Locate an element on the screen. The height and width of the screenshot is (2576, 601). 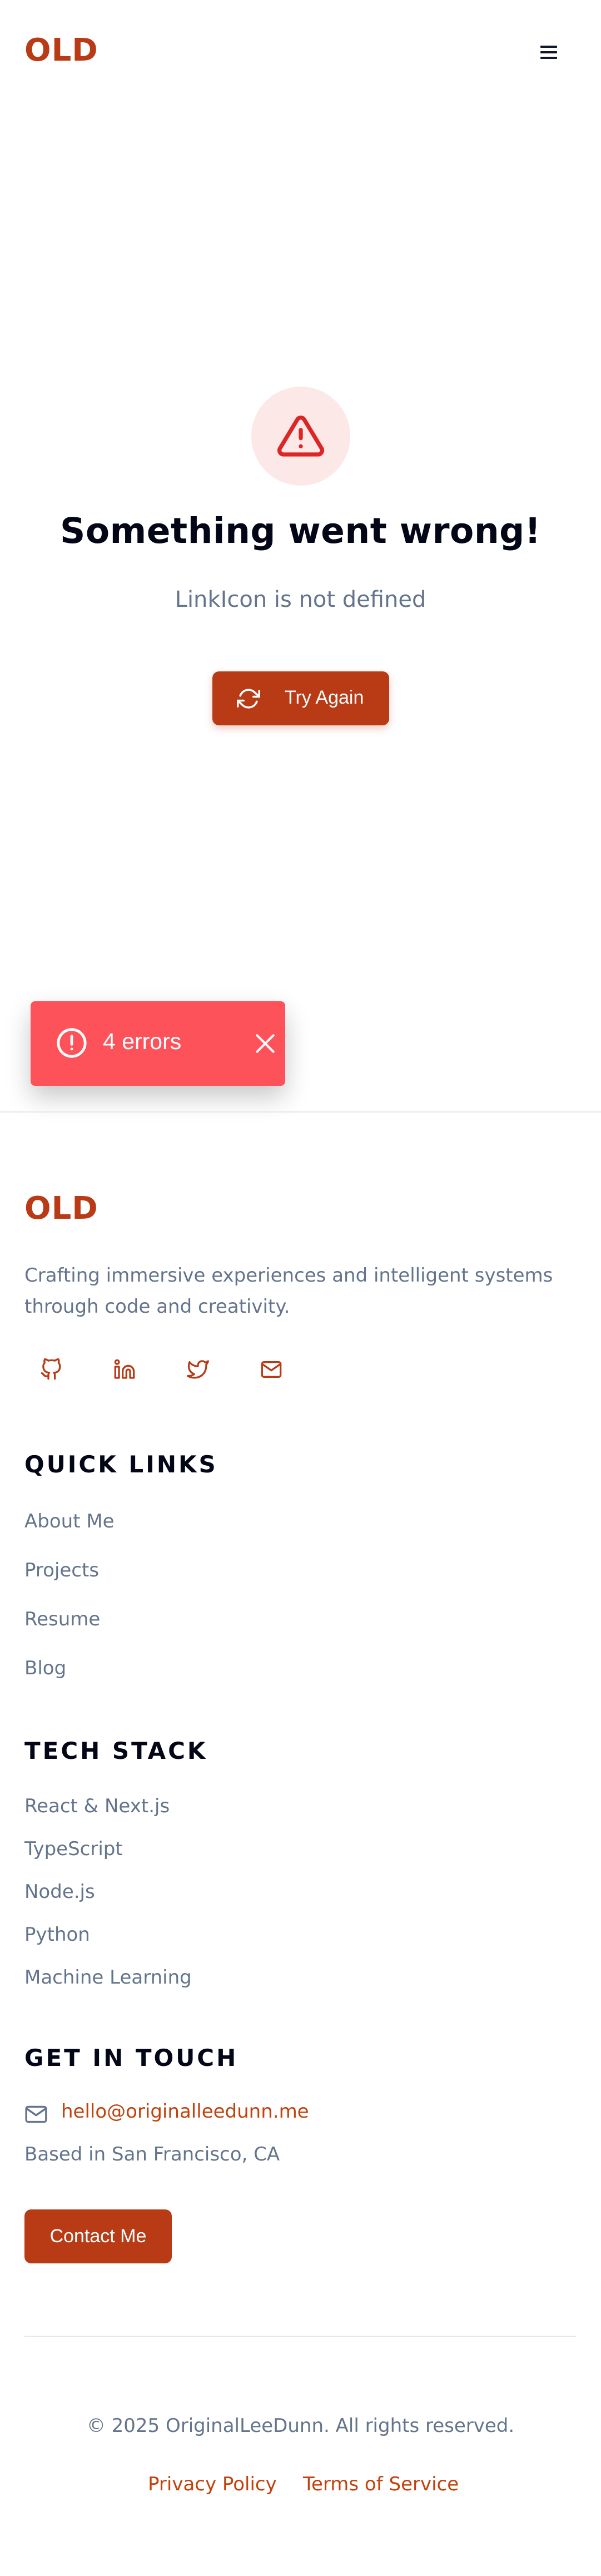
try-again-button: Try Again is located at coordinates (300, 698).